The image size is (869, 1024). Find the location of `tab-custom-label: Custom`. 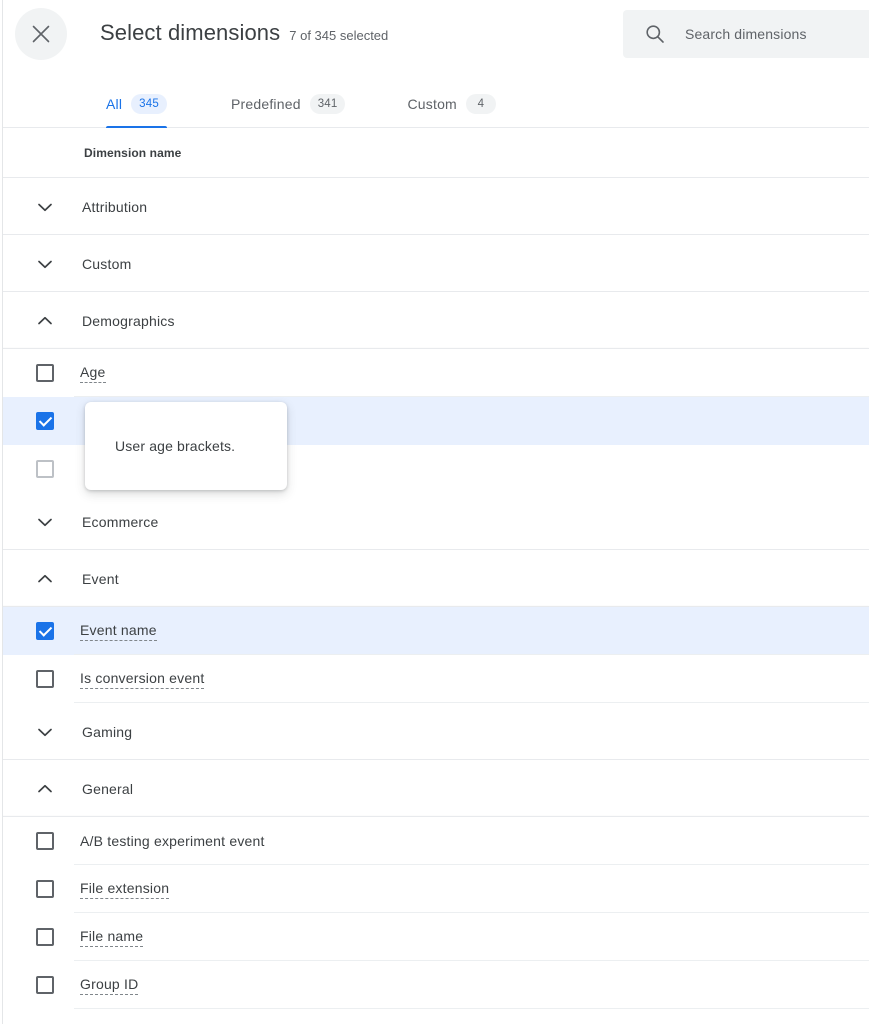

tab-custom-label: Custom is located at coordinates (432, 103).